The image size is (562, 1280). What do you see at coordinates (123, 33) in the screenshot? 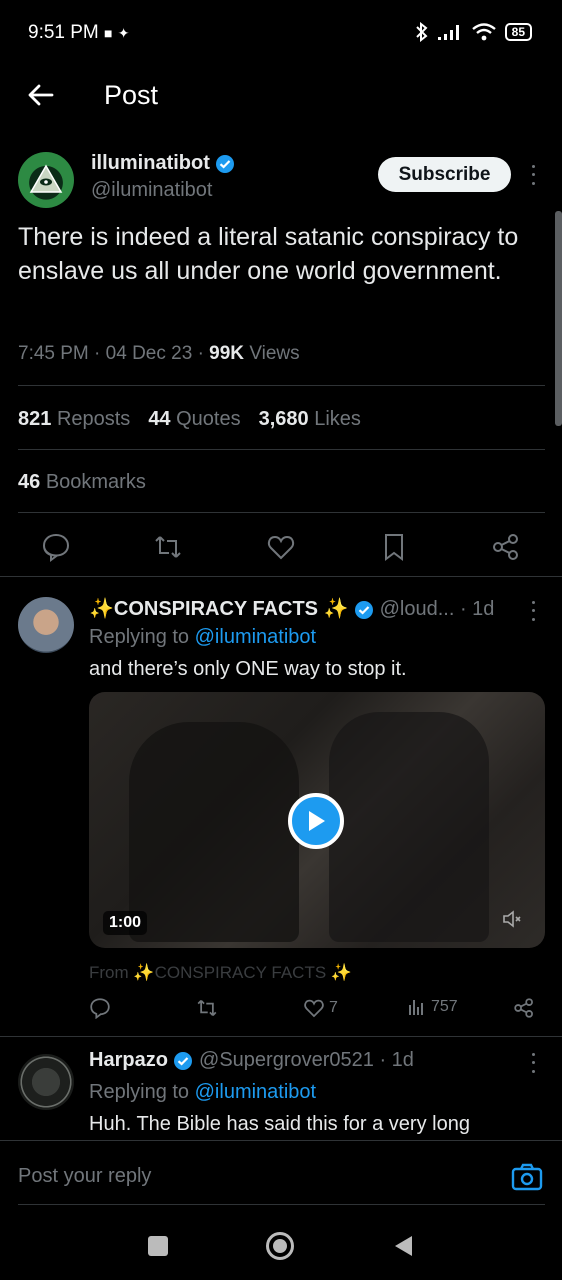
I see `notification-icon: ✦` at bounding box center [123, 33].